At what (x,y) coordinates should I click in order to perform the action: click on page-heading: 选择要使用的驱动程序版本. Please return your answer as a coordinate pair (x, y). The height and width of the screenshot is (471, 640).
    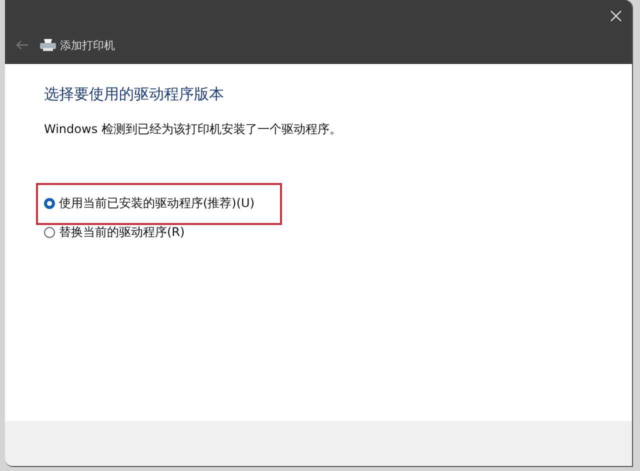
    Looking at the image, I should click on (134, 94).